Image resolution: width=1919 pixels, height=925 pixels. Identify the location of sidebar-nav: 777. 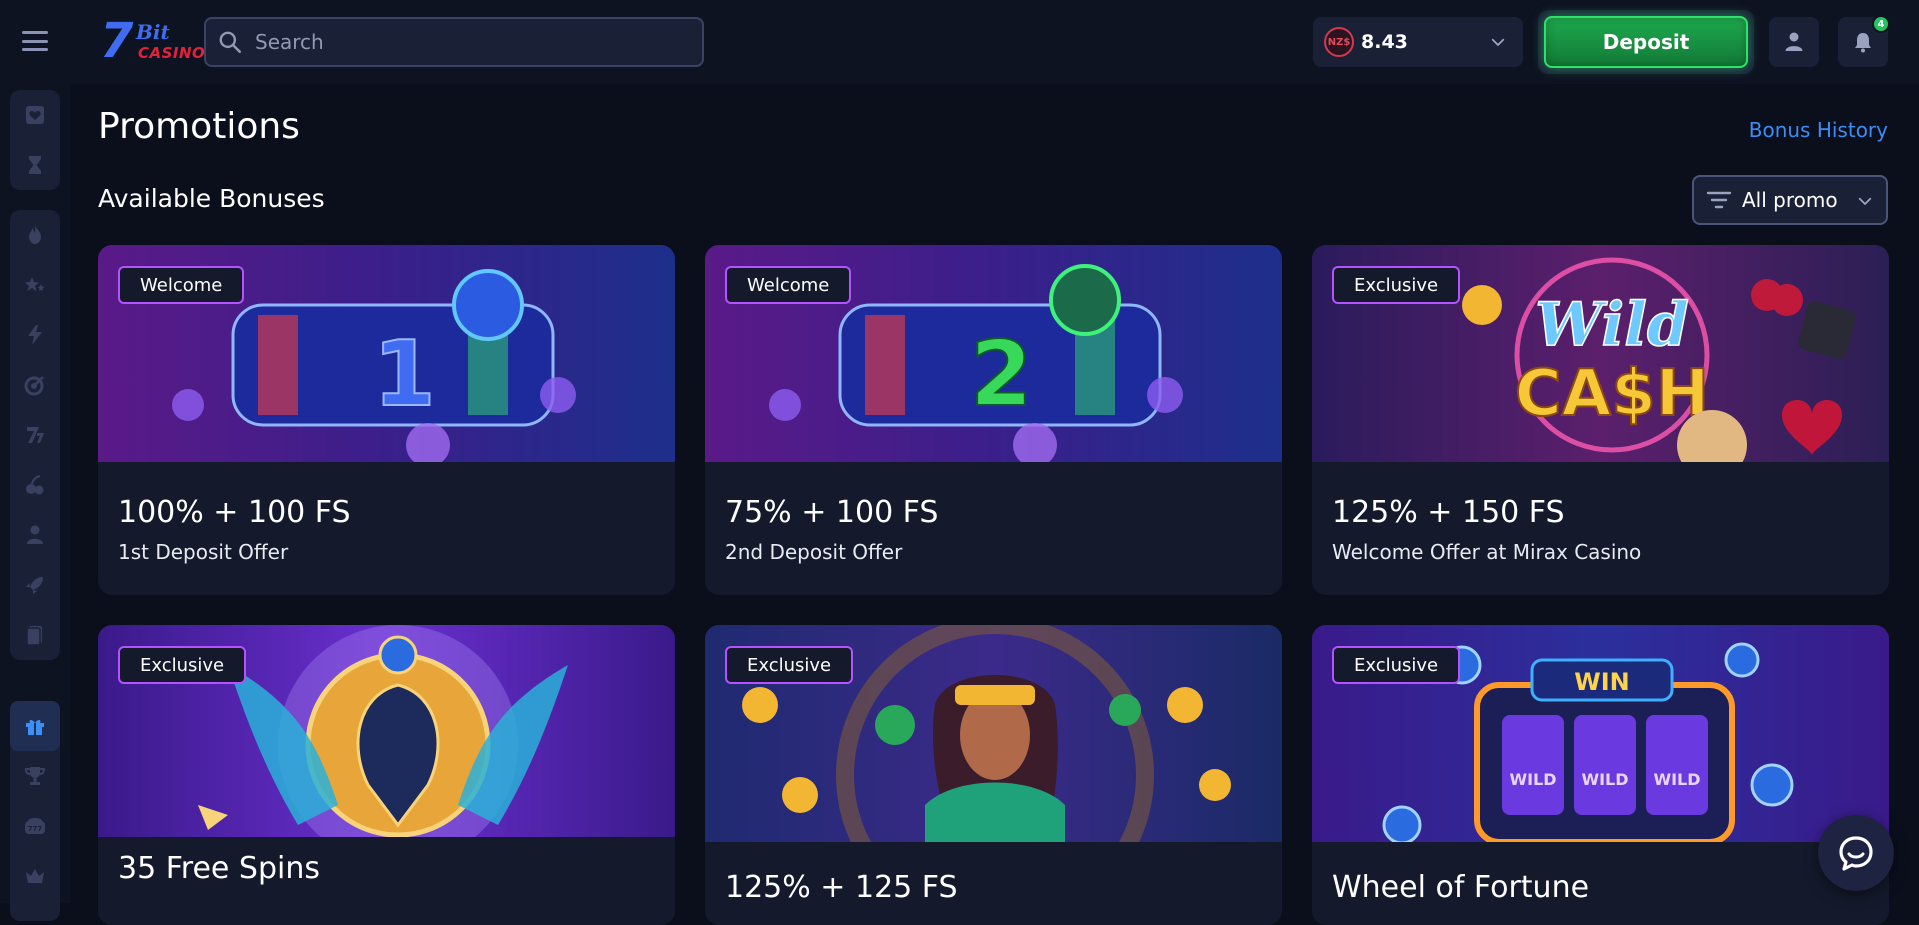
(35, 502).